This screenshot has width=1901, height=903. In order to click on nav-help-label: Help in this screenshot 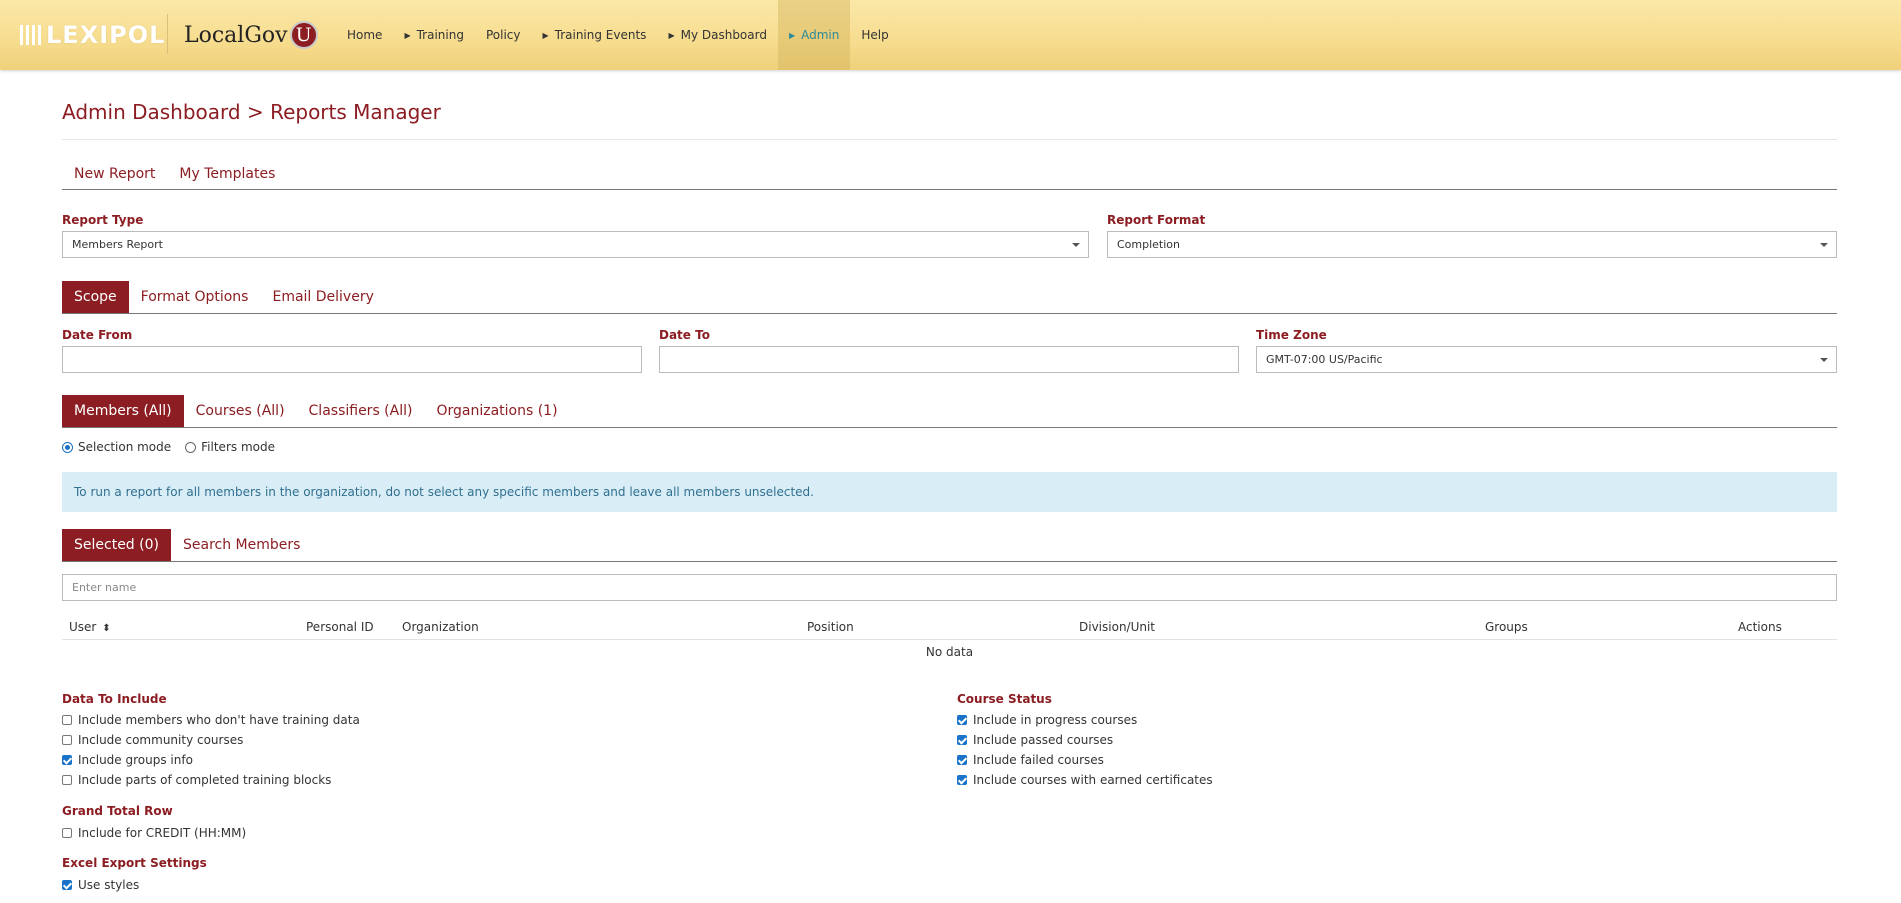, I will do `click(875, 35)`.